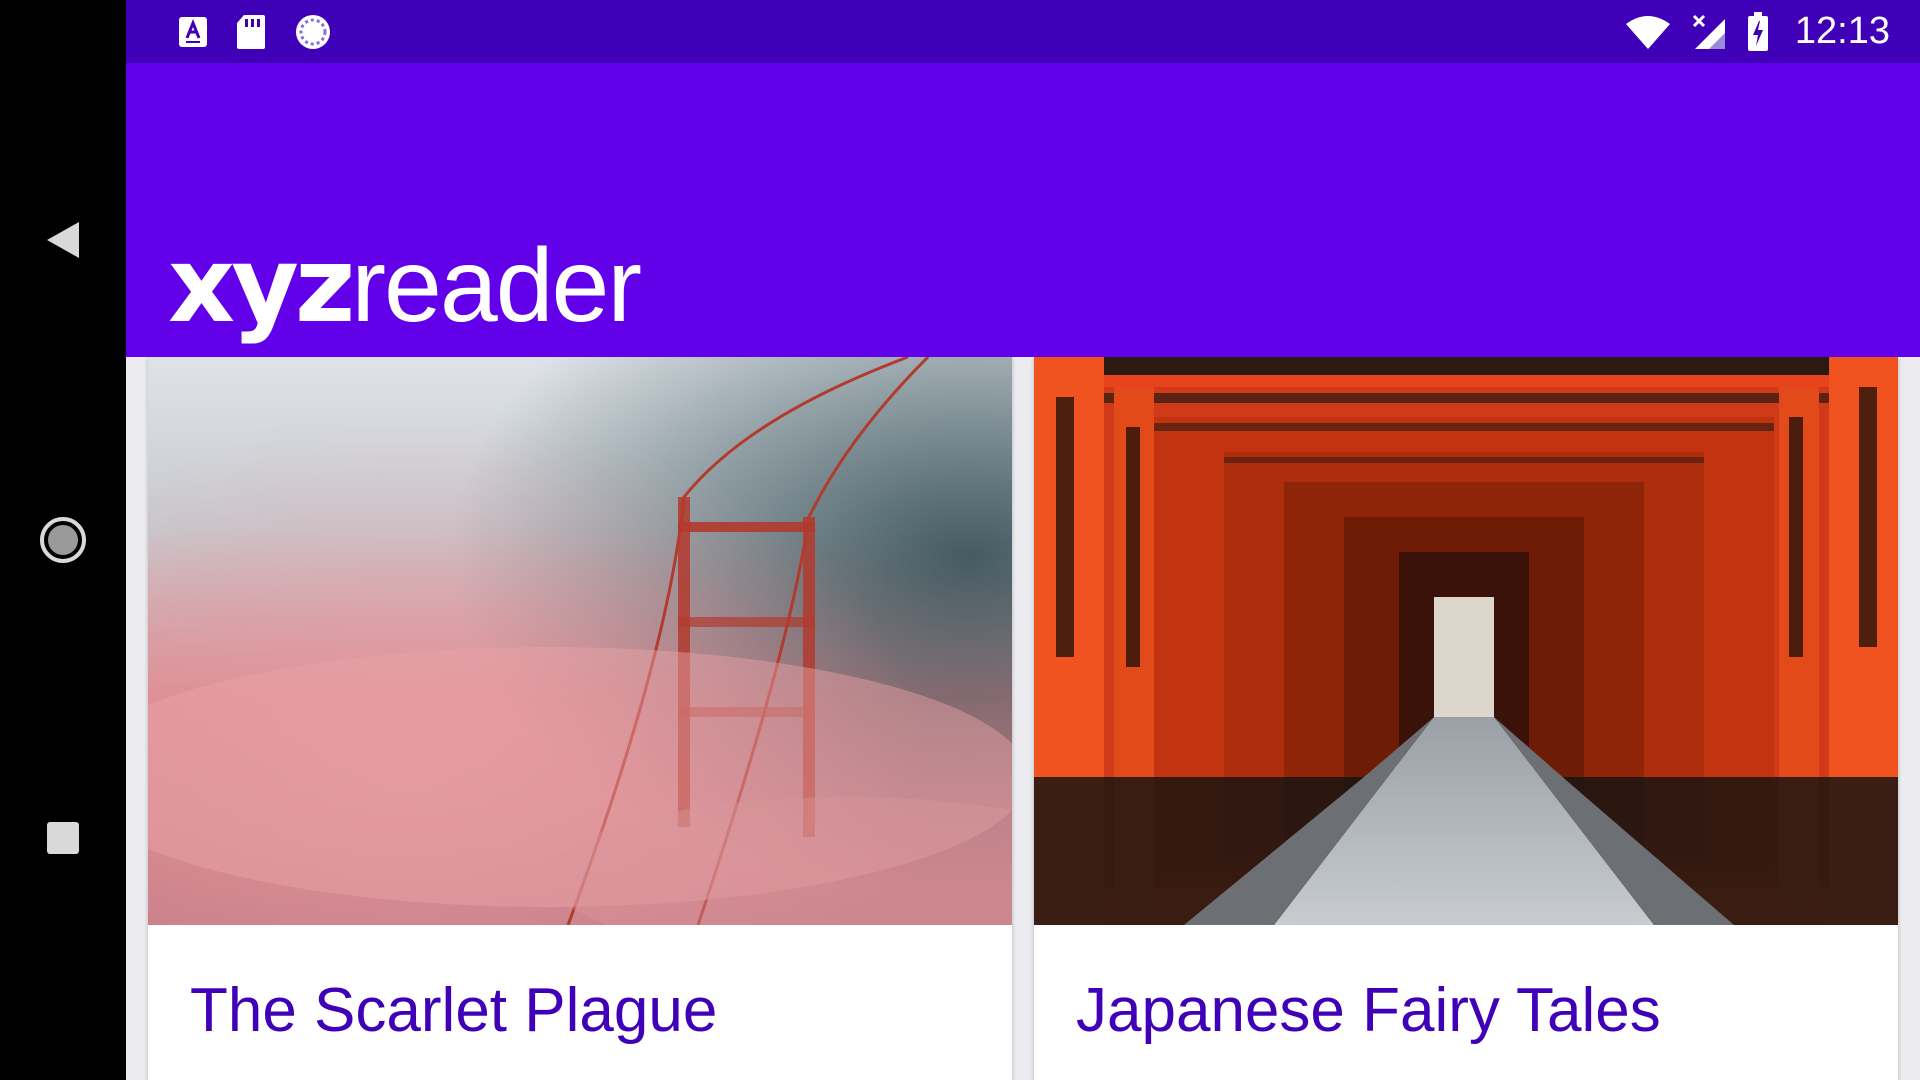 The height and width of the screenshot is (1080, 1920). Describe the element at coordinates (1758, 31) in the screenshot. I see `battery-charging-icon` at that location.